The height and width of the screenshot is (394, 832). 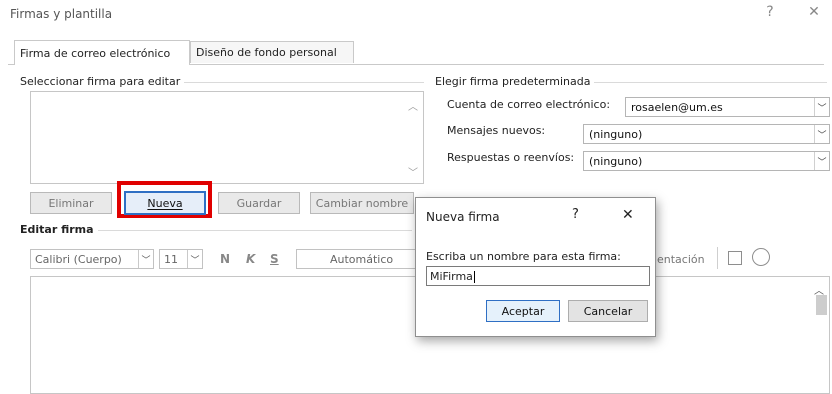 I want to click on tab-email-signature: Firma de correo electrónico, so click(x=102, y=52).